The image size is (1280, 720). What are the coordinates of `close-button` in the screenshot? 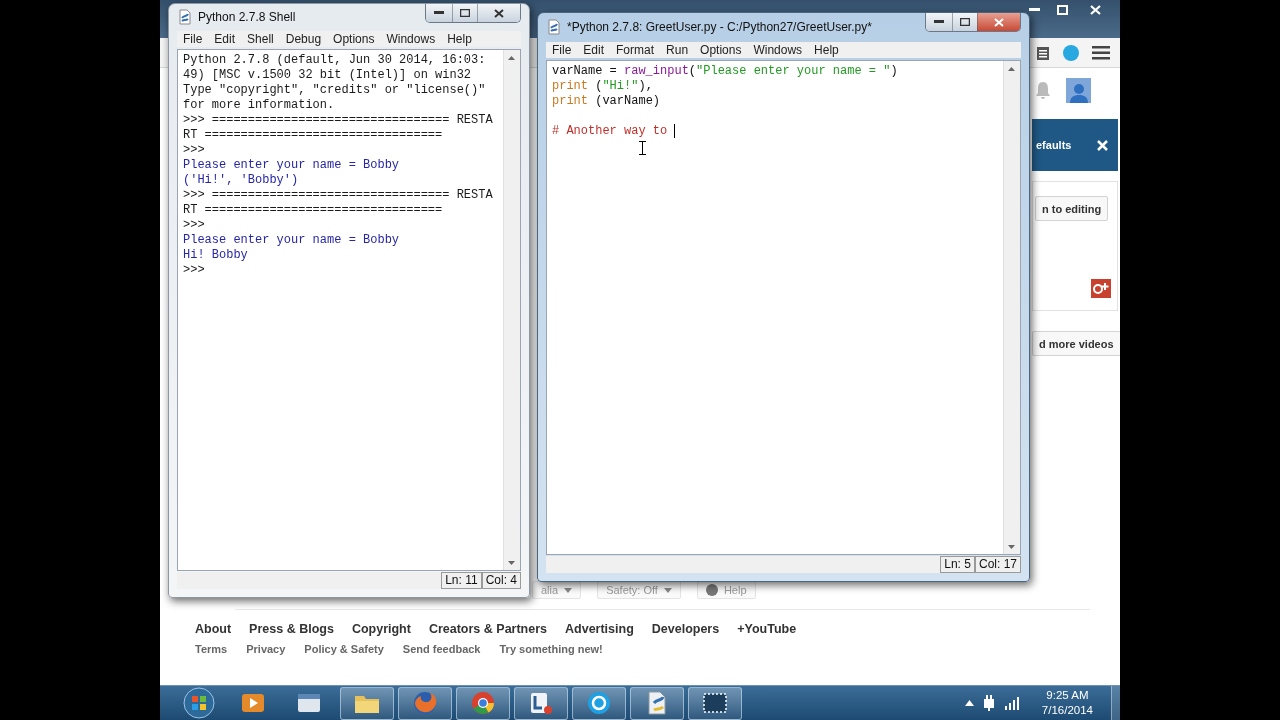 It's located at (498, 13).